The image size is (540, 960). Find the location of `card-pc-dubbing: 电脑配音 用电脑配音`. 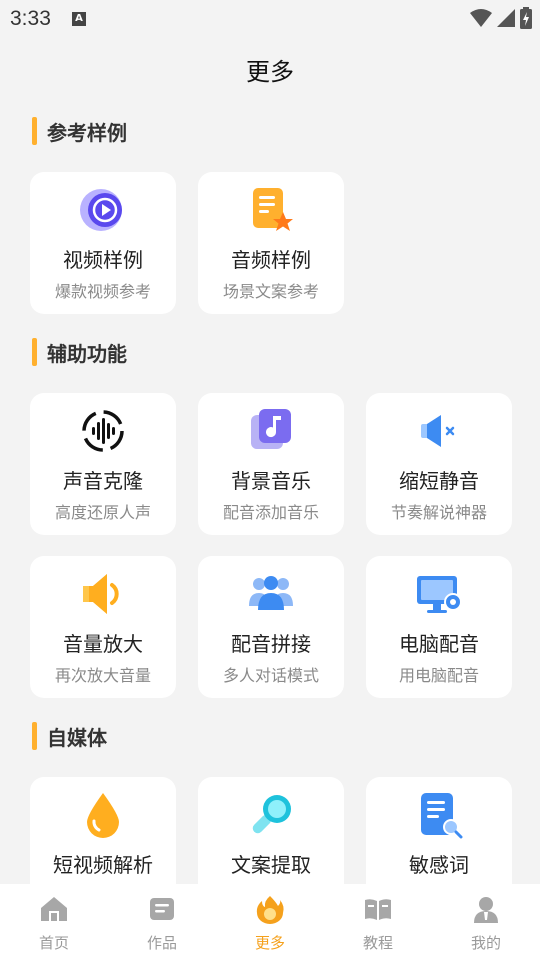

card-pc-dubbing: 电脑配音 用电脑配音 is located at coordinates (439, 627).